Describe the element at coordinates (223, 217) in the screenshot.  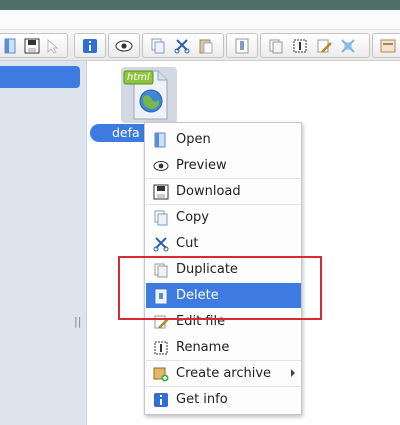
I see `menu-item-copy: Copy` at that location.